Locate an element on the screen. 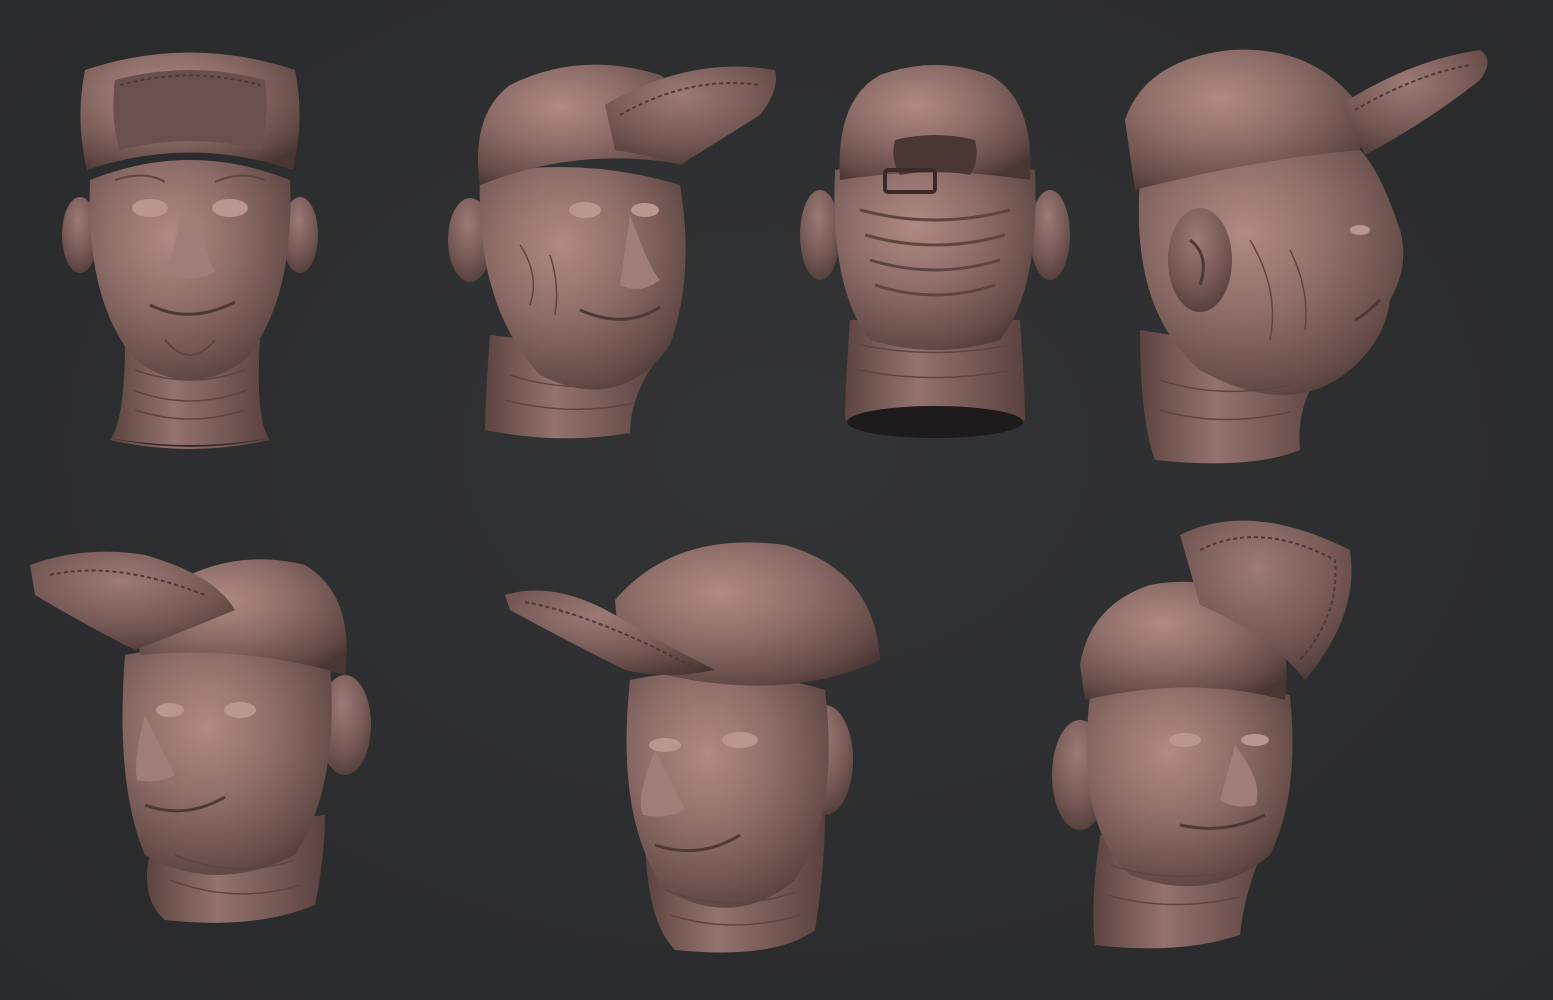 Image resolution: width=1553 pixels, height=1000 pixels. profile-right-view is located at coordinates (1310, 255).